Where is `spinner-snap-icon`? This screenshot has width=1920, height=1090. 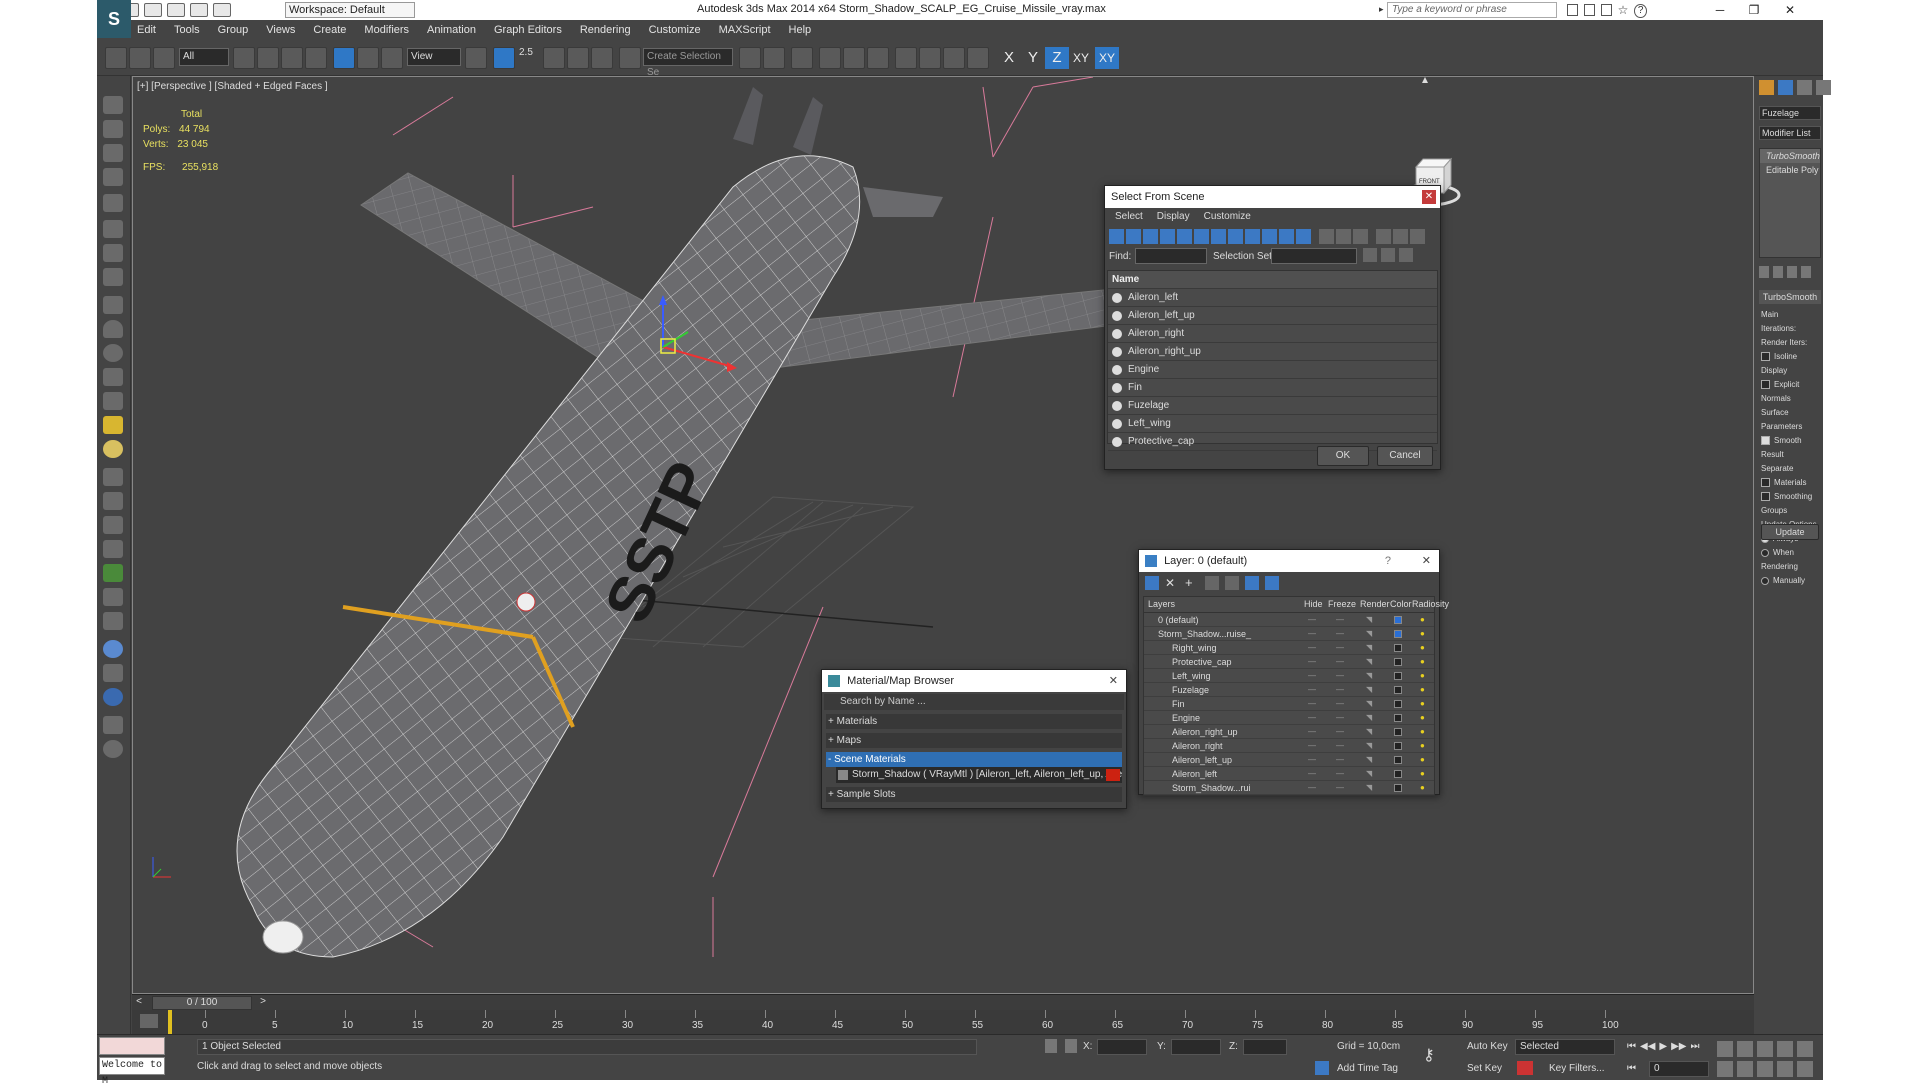 spinner-snap-icon is located at coordinates (602, 58).